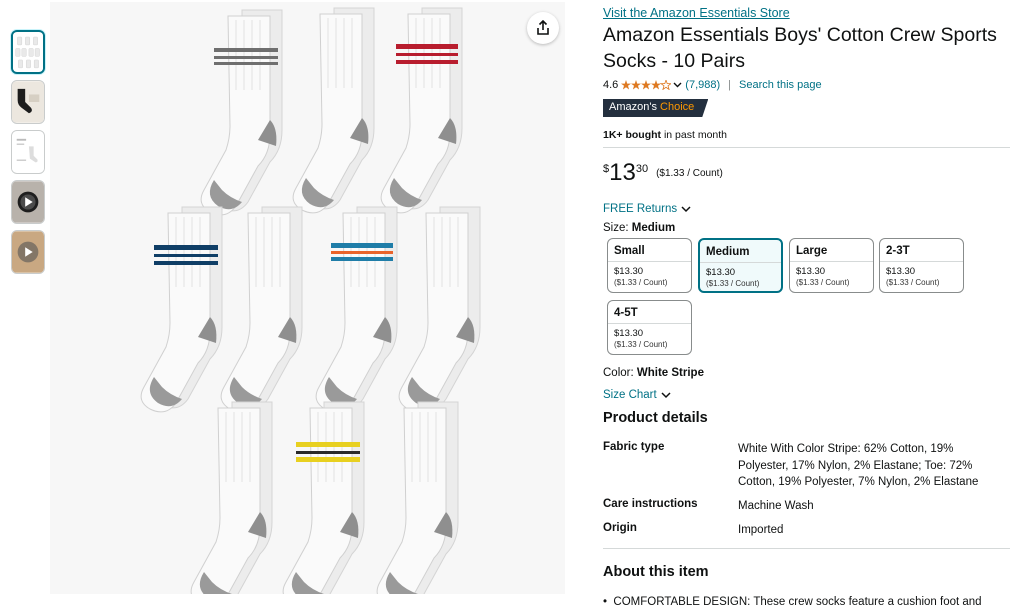 This screenshot has height=610, width=1024. I want to click on thumbnail-socks-group, so click(28, 52).